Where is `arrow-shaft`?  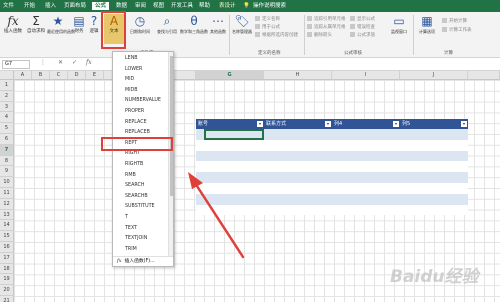
arrow-shaft is located at coordinates (219, 220).